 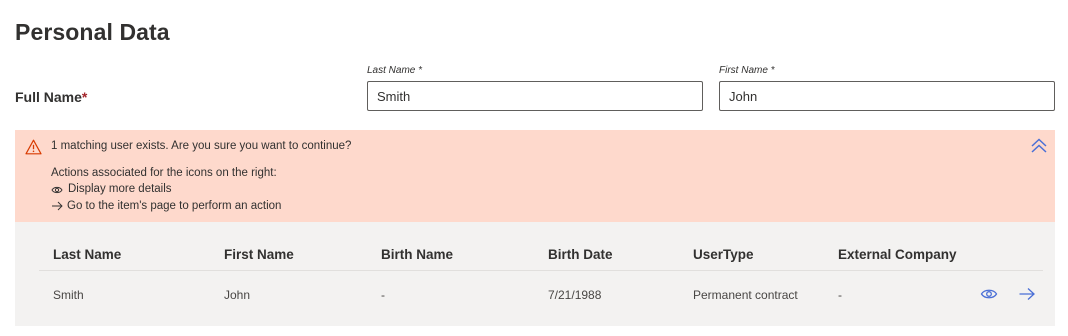 I want to click on required-marker: *, so click(x=84, y=97).